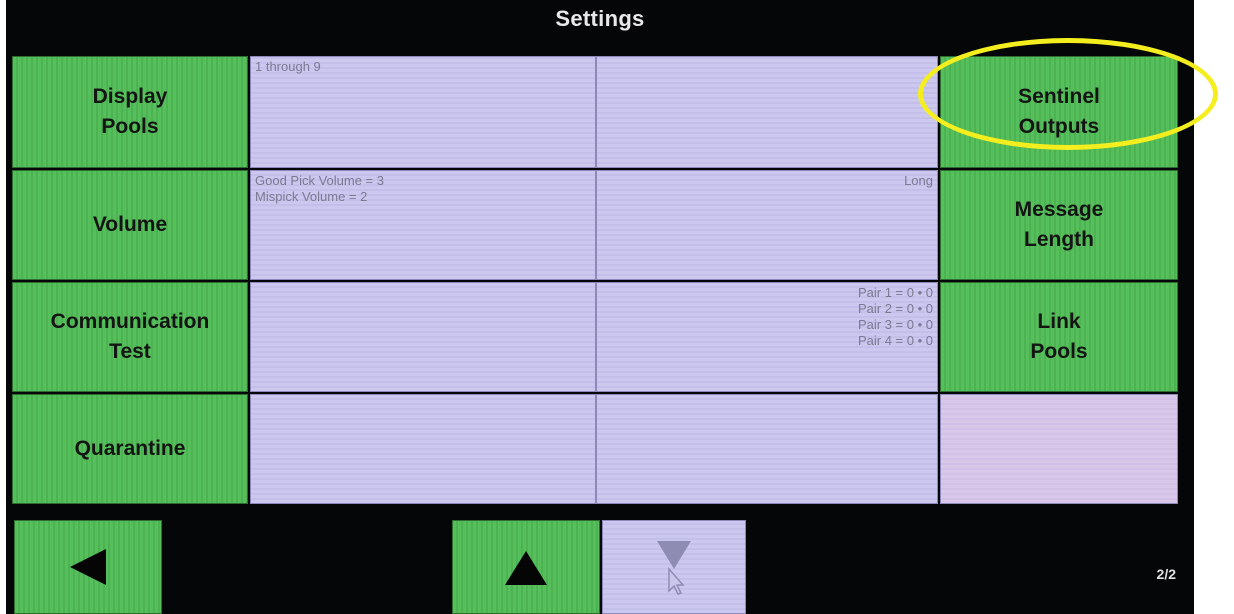  What do you see at coordinates (130, 449) in the screenshot?
I see `quarantine-button: Quarantine` at bounding box center [130, 449].